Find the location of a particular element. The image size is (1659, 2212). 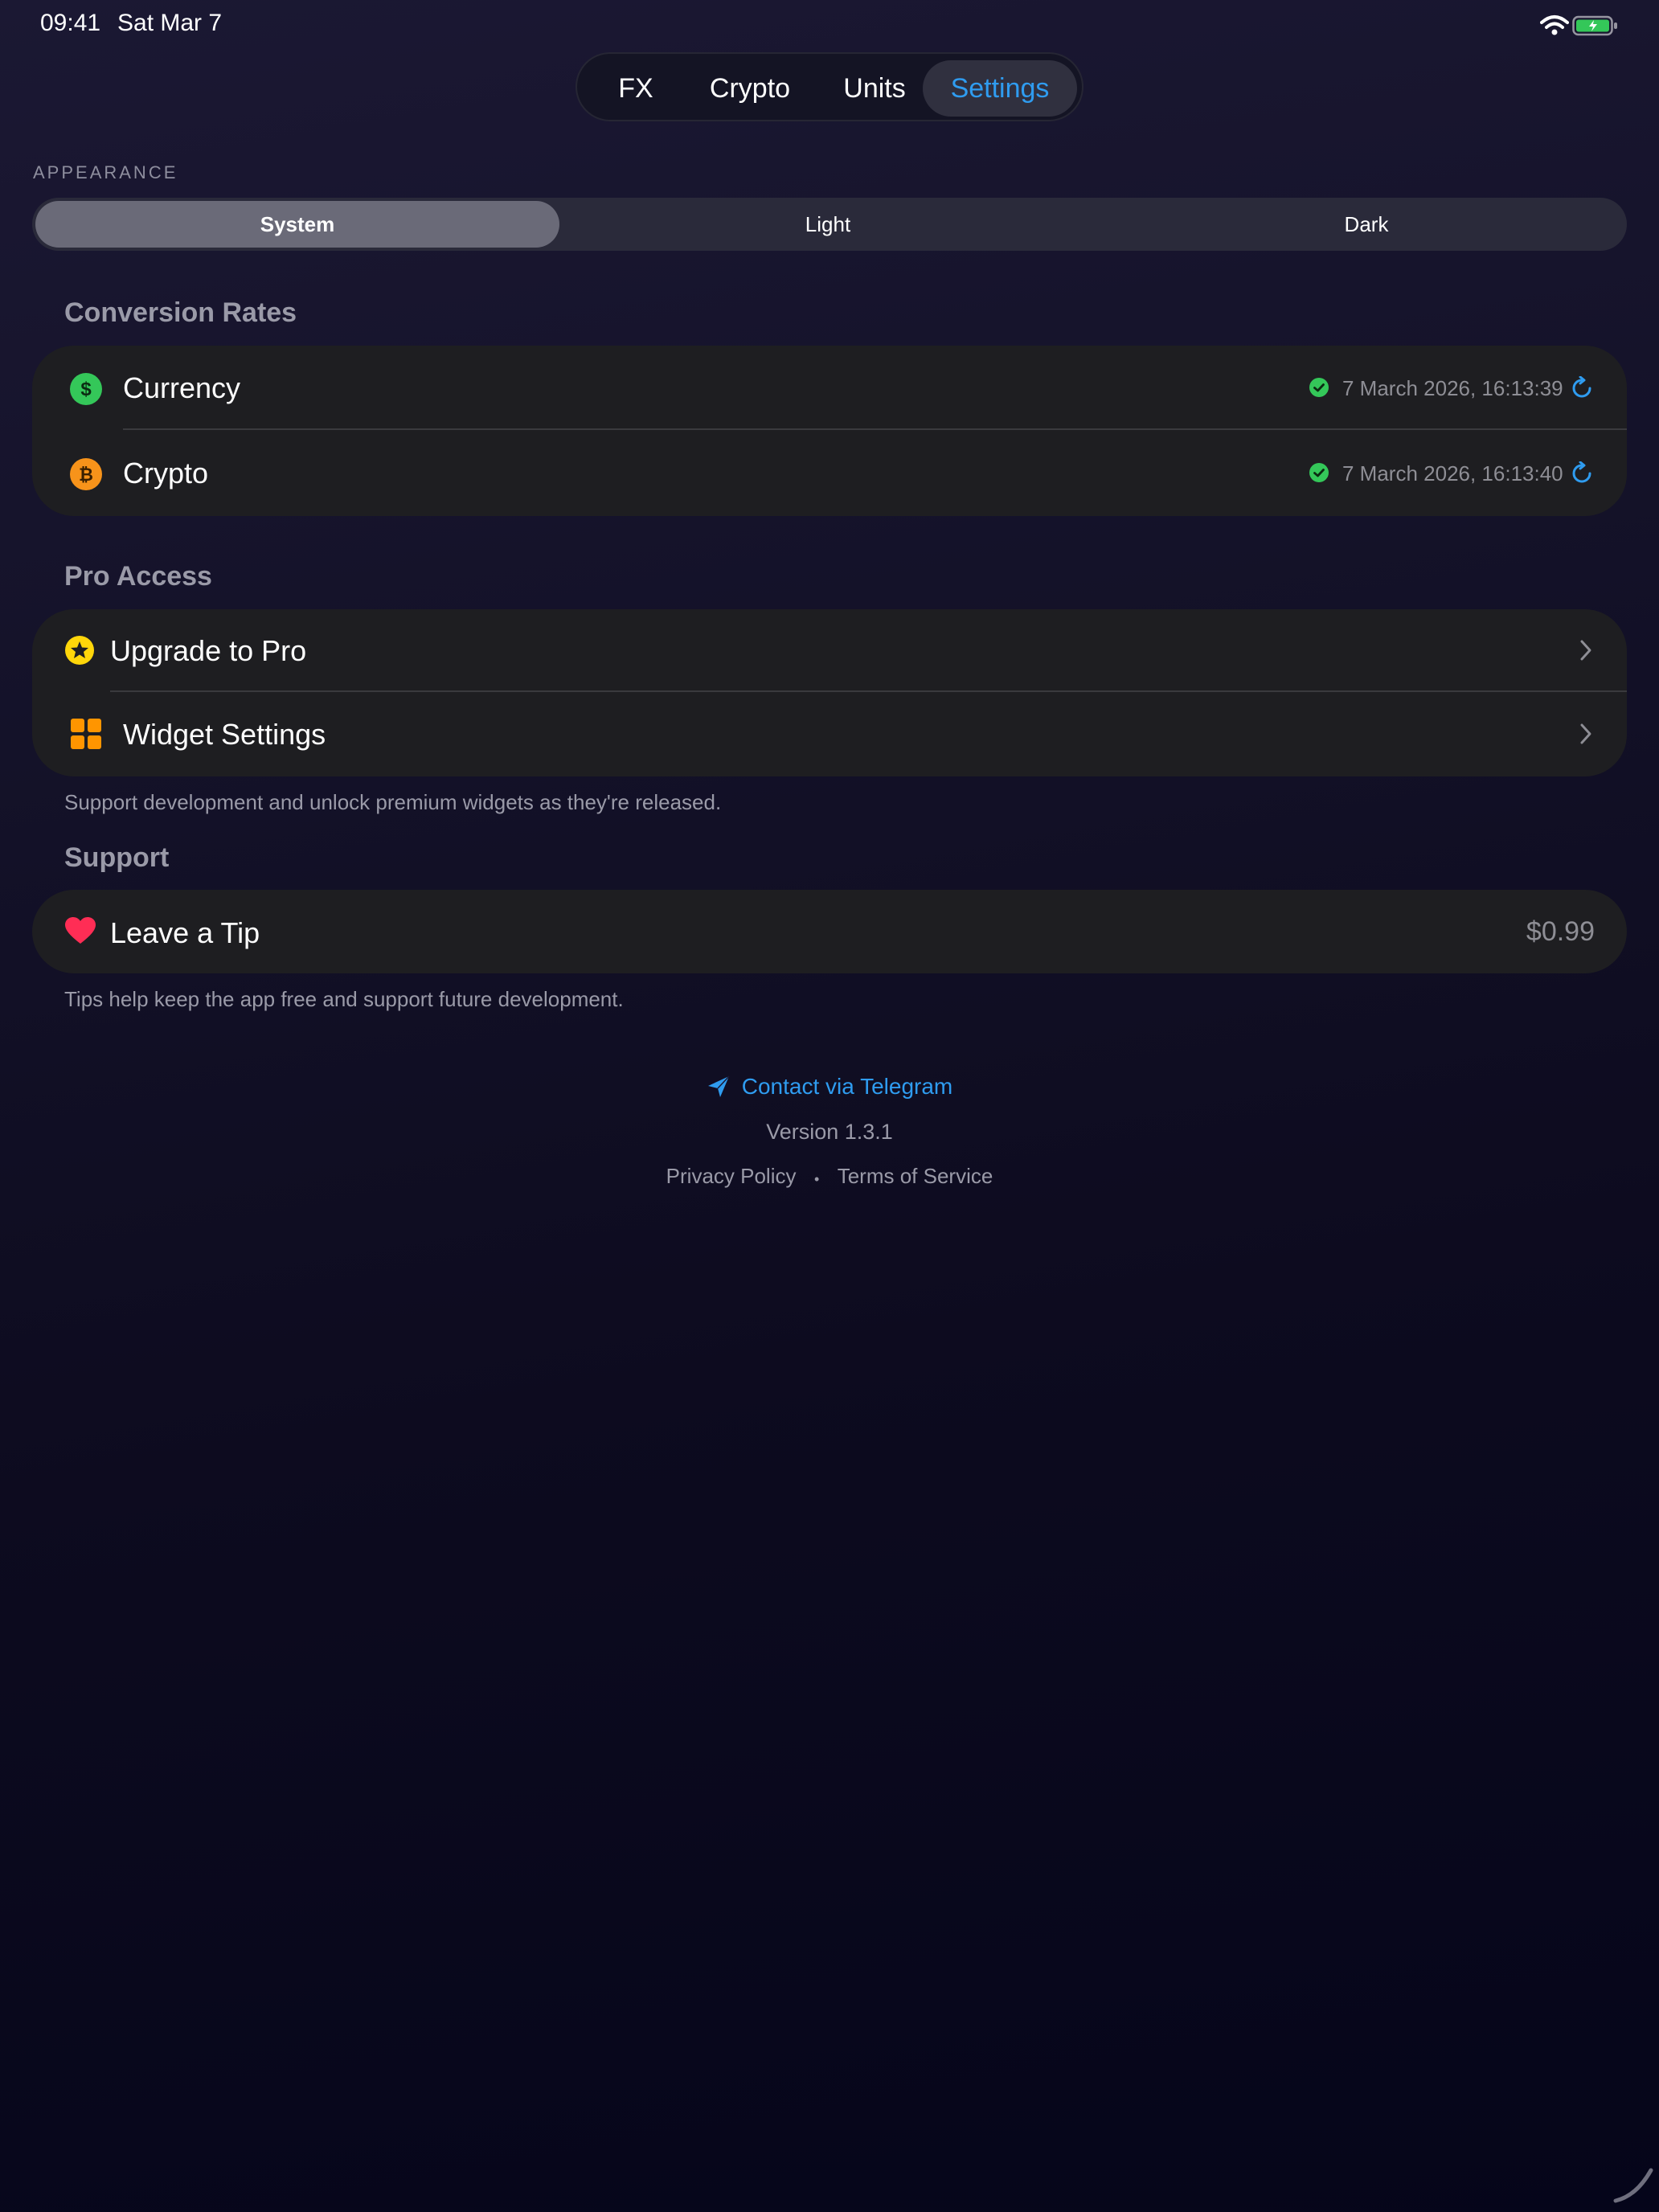

status-date: Sat Mar 7 is located at coordinates (170, 23).